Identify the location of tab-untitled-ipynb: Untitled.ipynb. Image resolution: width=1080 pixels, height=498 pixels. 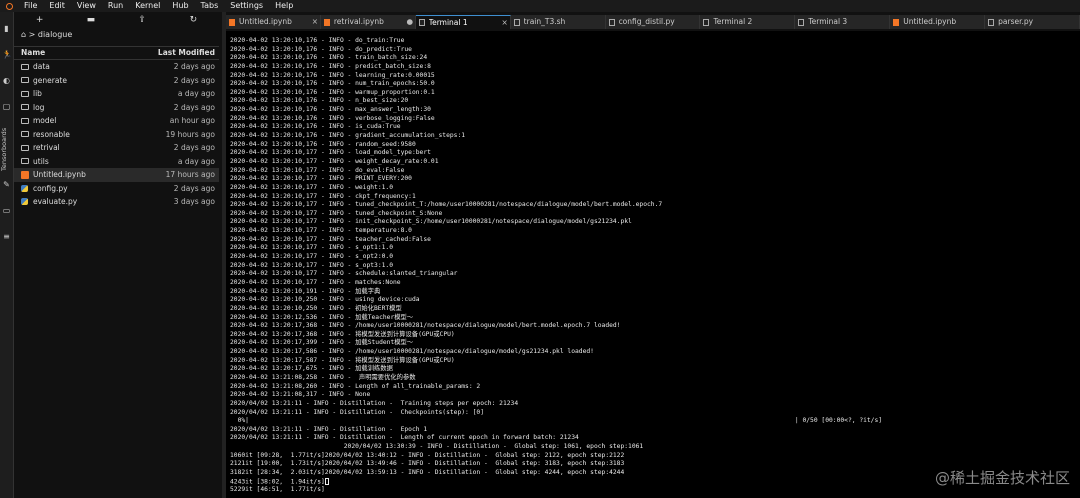
(938, 22).